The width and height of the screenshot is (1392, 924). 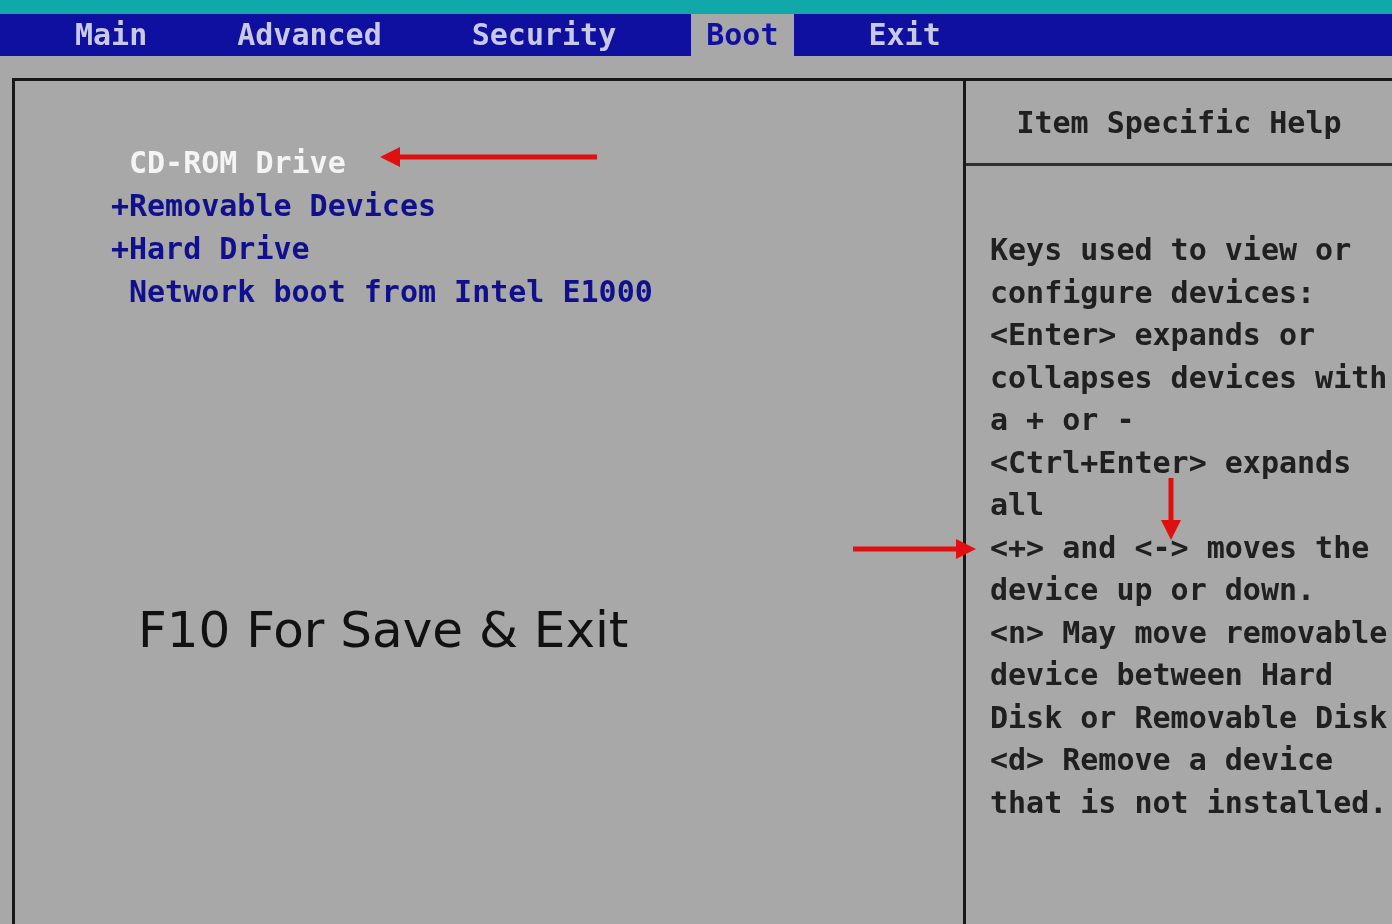 I want to click on boot-device-item: Network boot from Intel E1000, so click(x=382, y=291).